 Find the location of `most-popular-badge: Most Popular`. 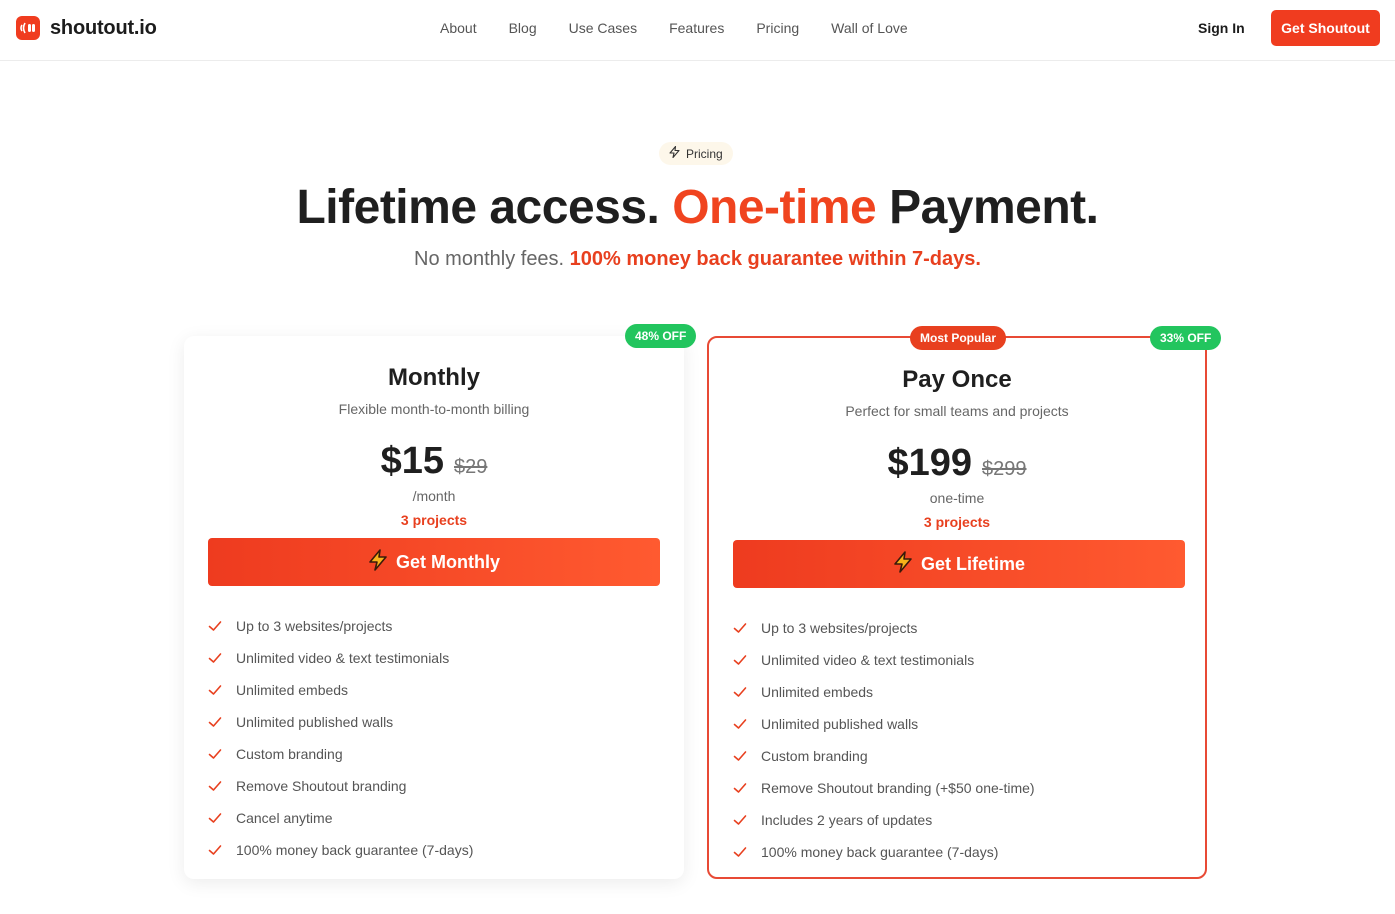

most-popular-badge: Most Popular is located at coordinates (958, 338).